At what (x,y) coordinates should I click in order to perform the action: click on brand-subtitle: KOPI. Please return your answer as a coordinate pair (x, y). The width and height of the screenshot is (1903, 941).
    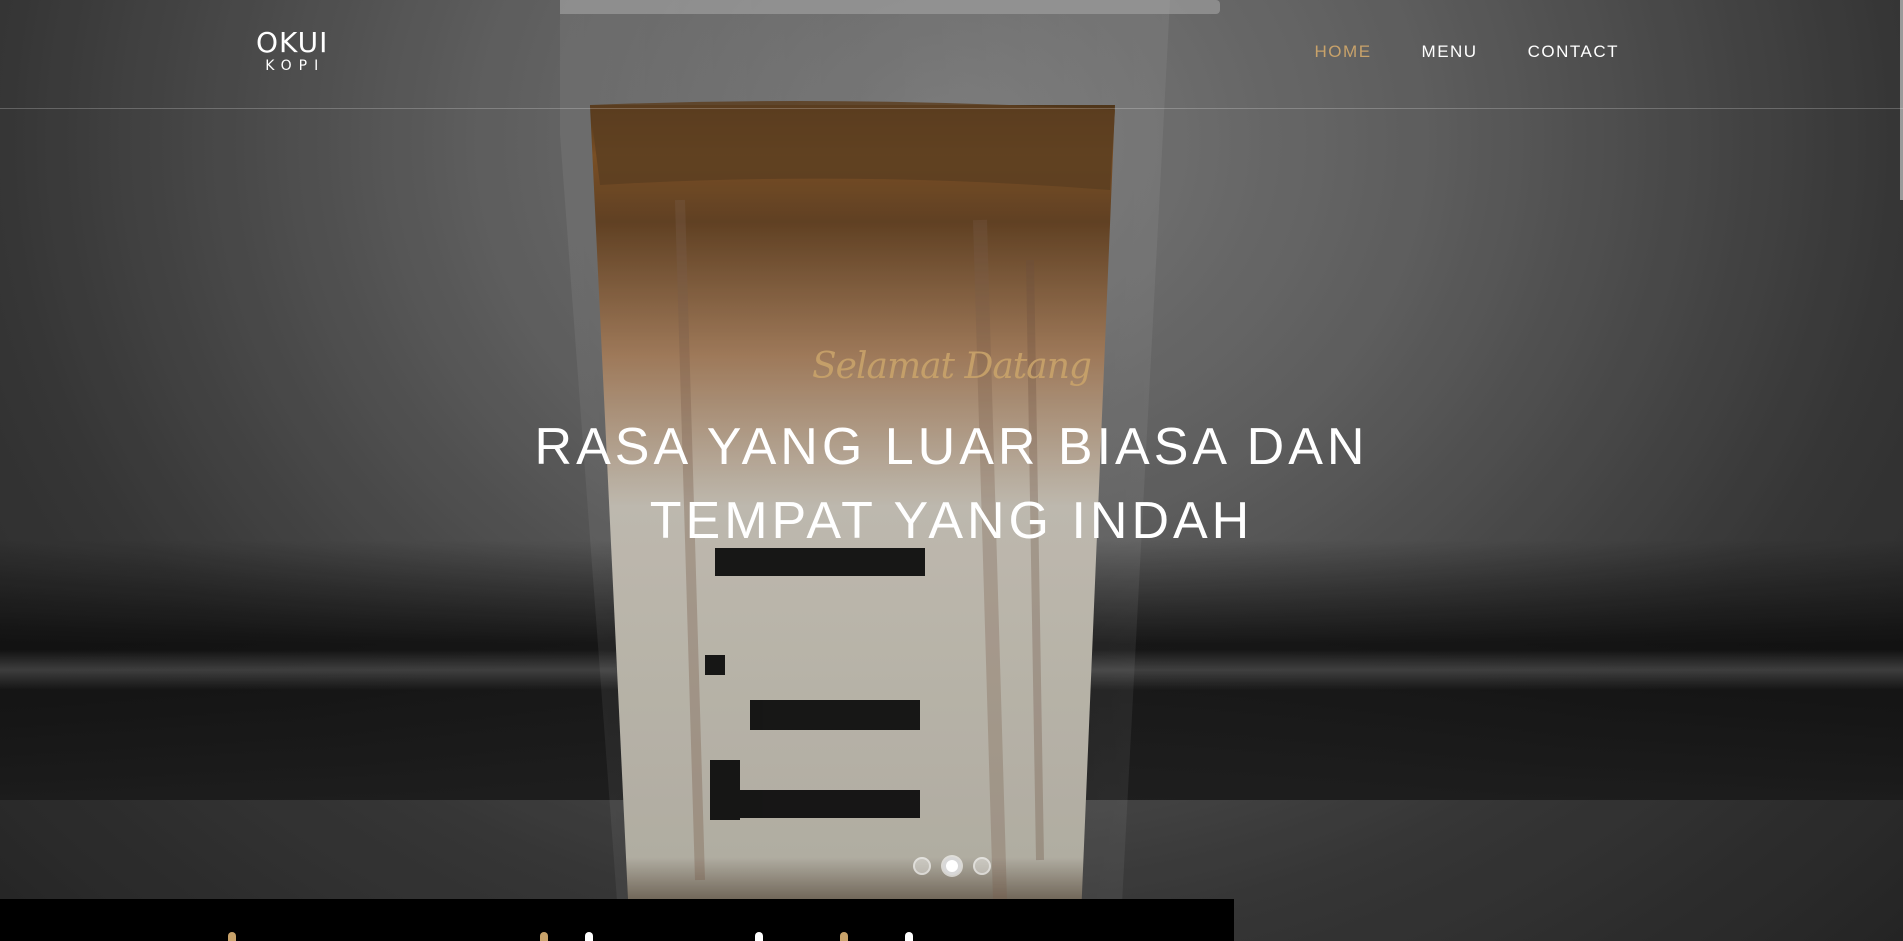
    Looking at the image, I should click on (295, 66).